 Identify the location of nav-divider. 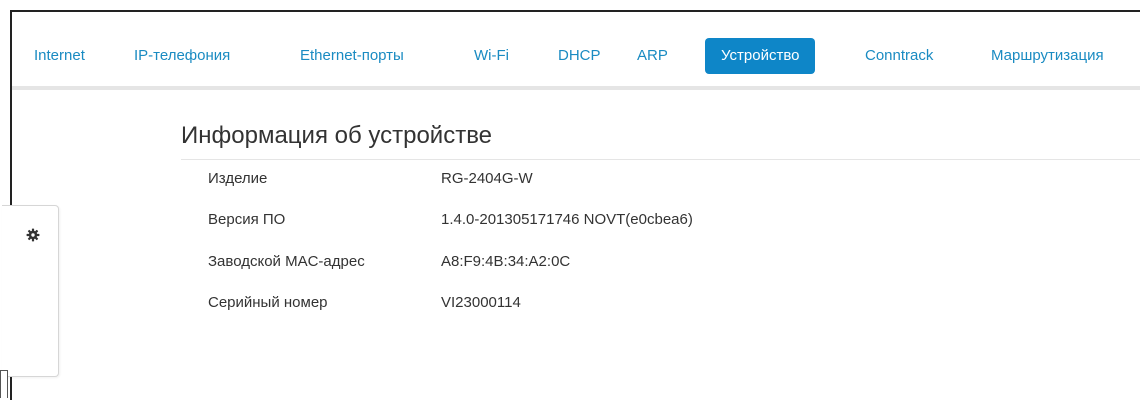
(576, 88).